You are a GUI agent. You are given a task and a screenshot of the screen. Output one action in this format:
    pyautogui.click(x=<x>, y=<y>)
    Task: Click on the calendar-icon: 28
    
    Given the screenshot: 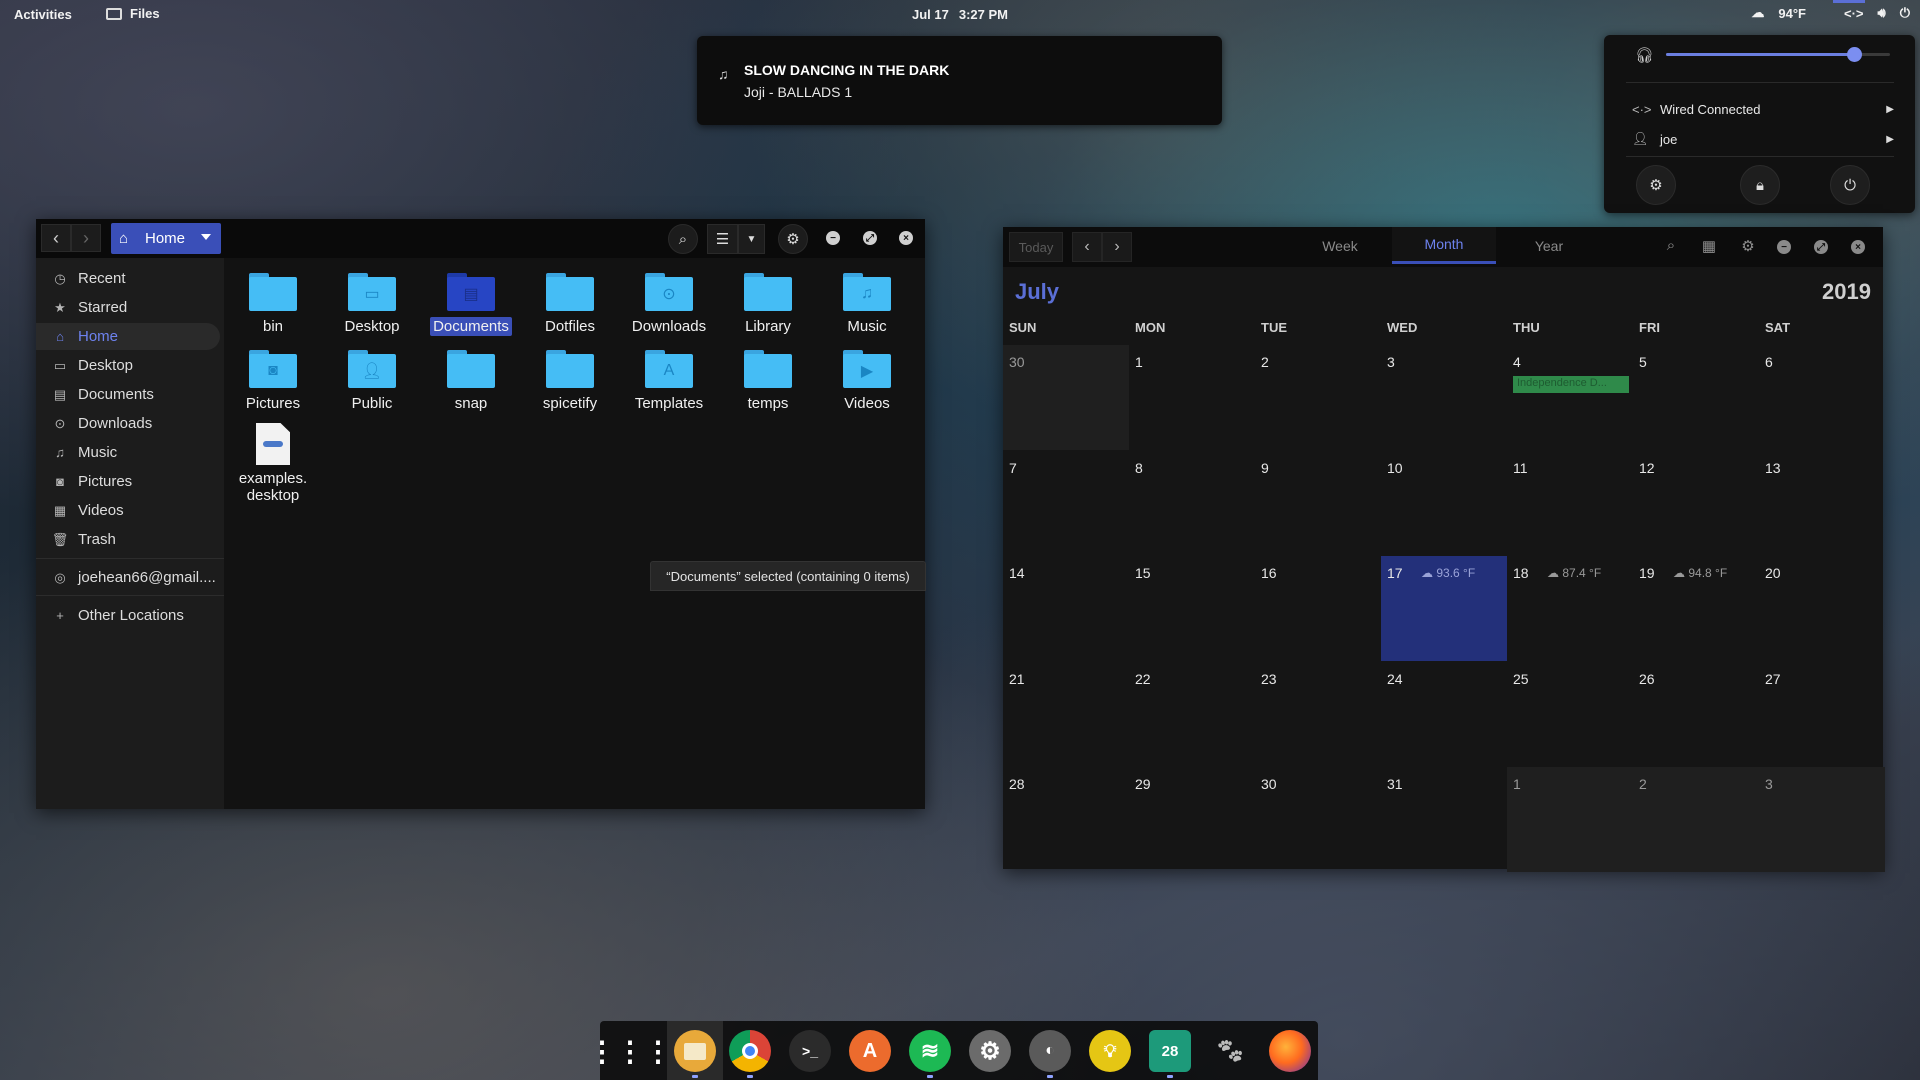 What is the action you would take?
    pyautogui.click(x=1170, y=1051)
    